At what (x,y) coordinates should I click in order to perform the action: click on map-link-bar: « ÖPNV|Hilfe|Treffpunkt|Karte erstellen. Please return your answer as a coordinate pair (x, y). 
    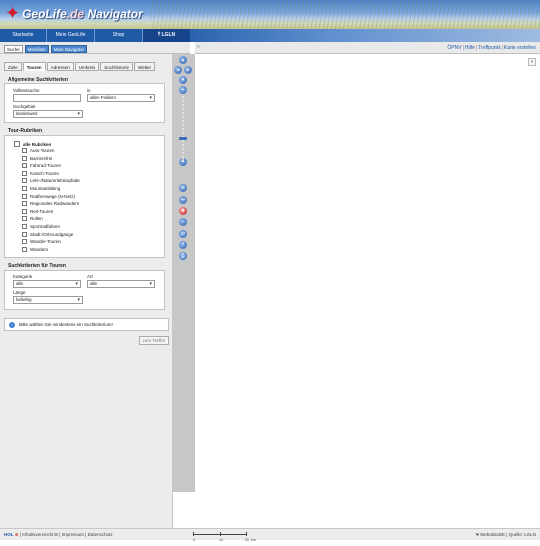
    Looking at the image, I should click on (367, 48).